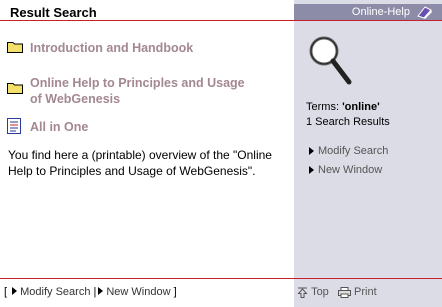 The height and width of the screenshot is (307, 442). What do you see at coordinates (365, 292) in the screenshot?
I see `print-link: Print` at bounding box center [365, 292].